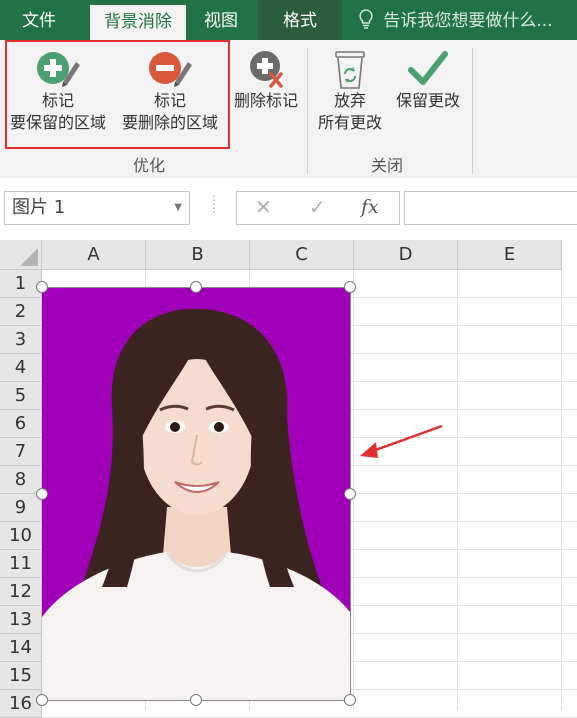 The height and width of the screenshot is (718, 577). What do you see at coordinates (350, 70) in the screenshot?
I see `recycle-bin-icon` at bounding box center [350, 70].